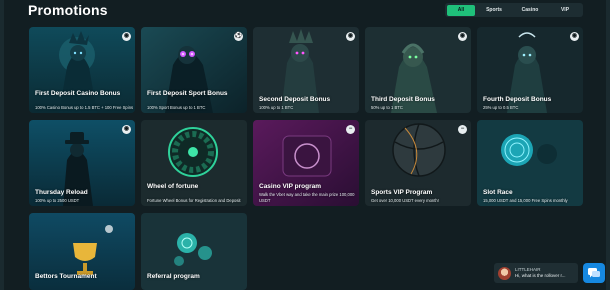 The image size is (610, 290). I want to click on promo-card-thursday-reload: ◉ Thursday Reload 100% up to 2500 USDT, so click(82, 163).